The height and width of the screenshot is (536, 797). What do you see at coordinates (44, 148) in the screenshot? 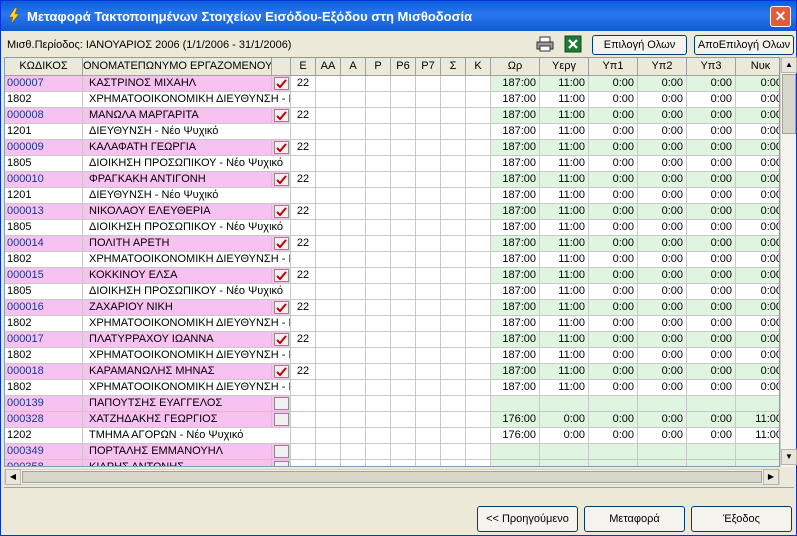
I see `employee-code: 000009` at bounding box center [44, 148].